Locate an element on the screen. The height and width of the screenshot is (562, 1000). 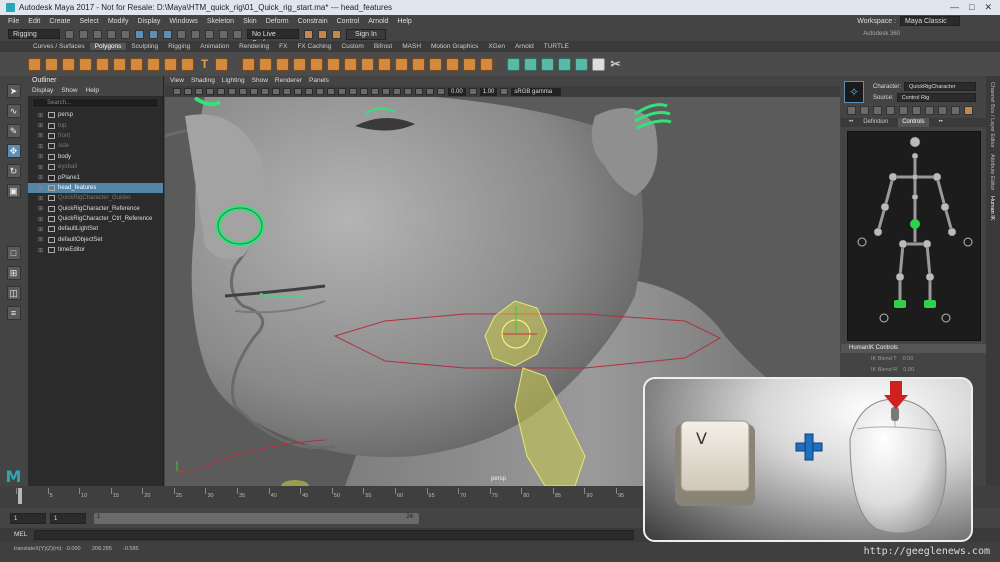
close-icon: ✕ is located at coordinates (988, 7).